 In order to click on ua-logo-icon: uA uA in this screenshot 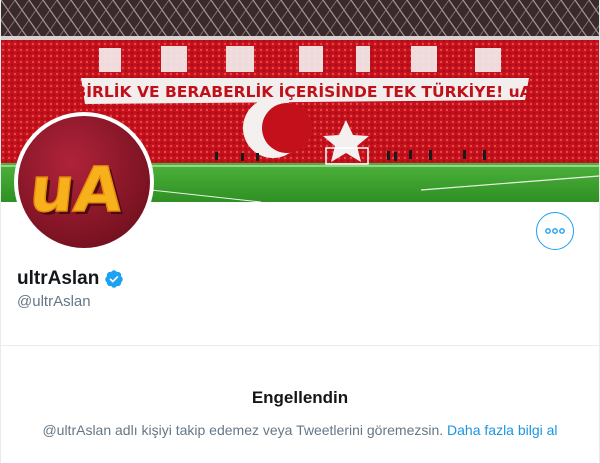, I will do `click(84, 182)`.